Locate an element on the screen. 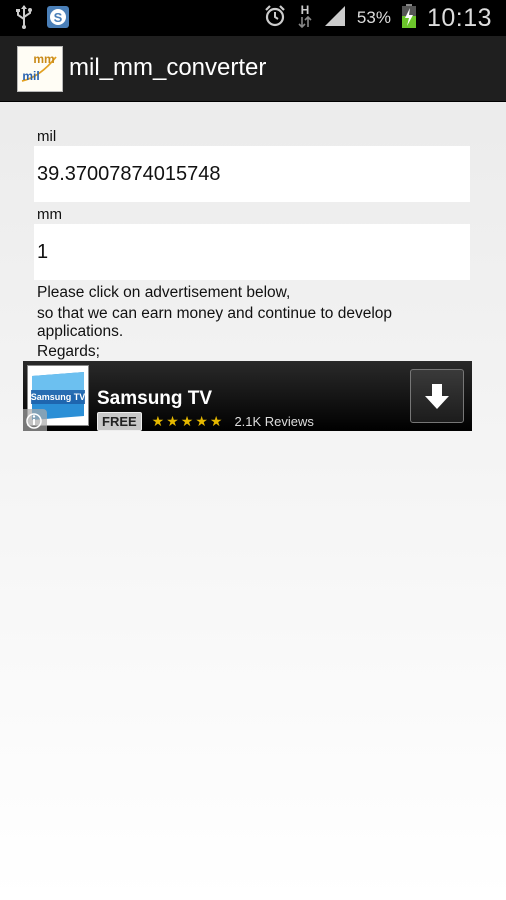 This screenshot has height=900, width=506. status-right-icons: H 53% 10:13 is located at coordinates (377, 18).